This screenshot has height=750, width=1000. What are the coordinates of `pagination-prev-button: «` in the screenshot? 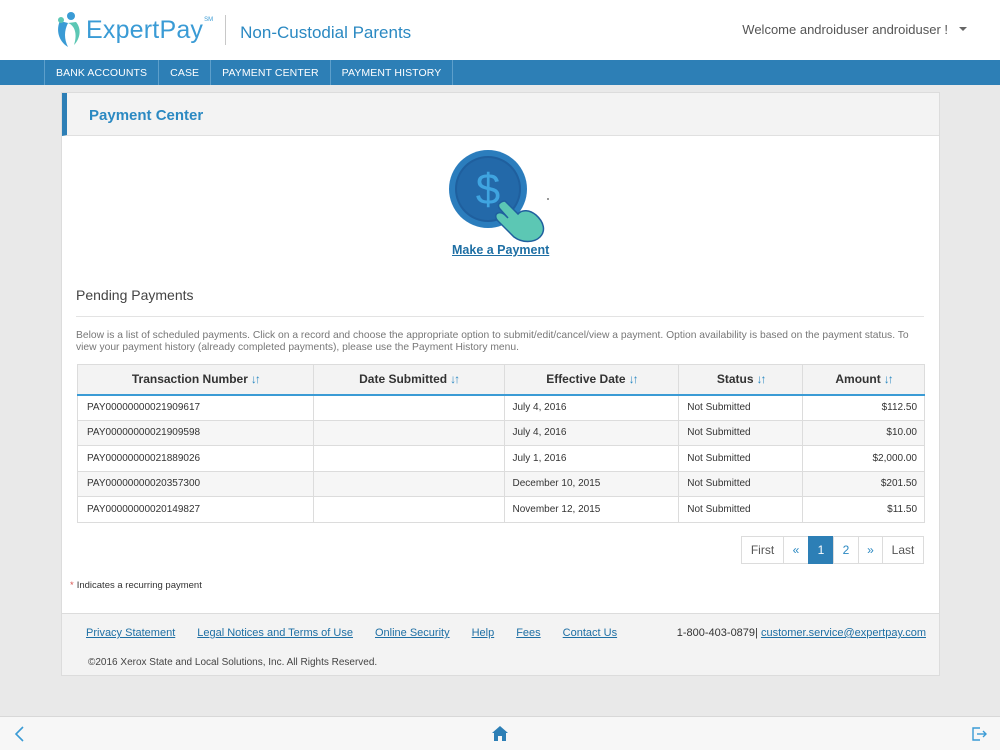 It's located at (796, 550).